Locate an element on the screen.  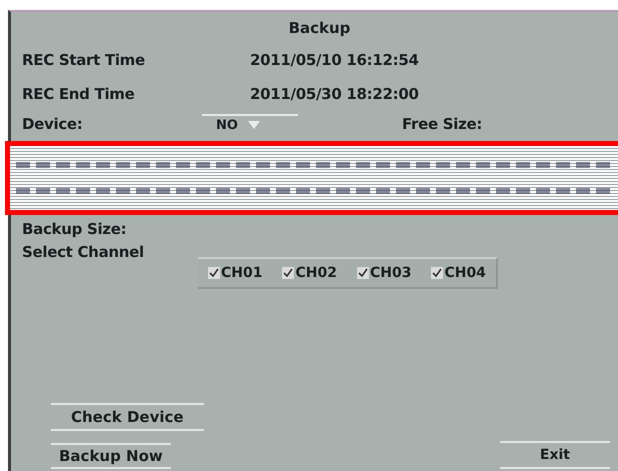
device-dropdown: NO is located at coordinates (250, 124).